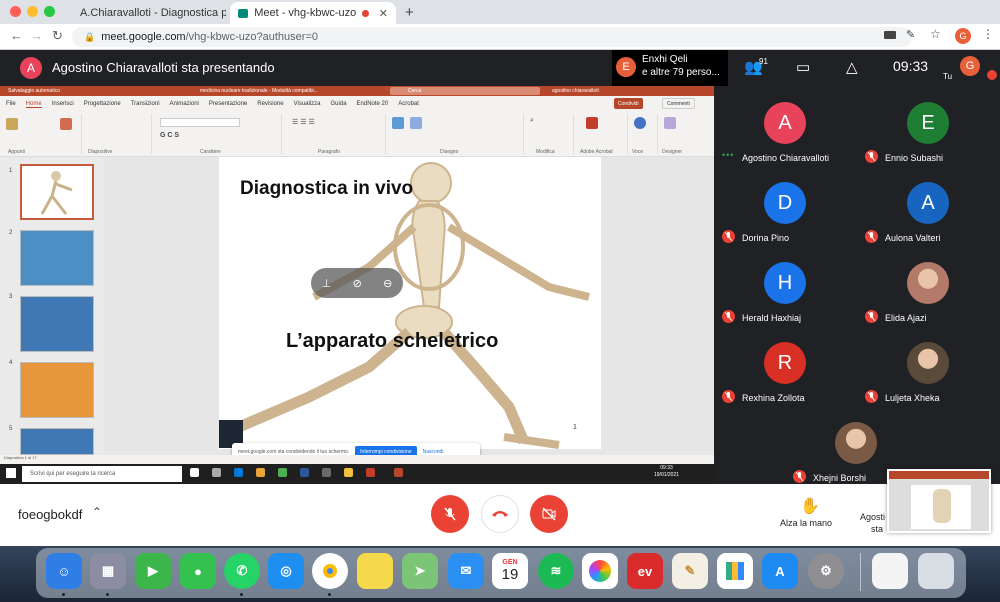 Image resolution: width=1000 pixels, height=602 pixels. Describe the element at coordinates (375, 571) in the screenshot. I see `notes-icon` at that location.